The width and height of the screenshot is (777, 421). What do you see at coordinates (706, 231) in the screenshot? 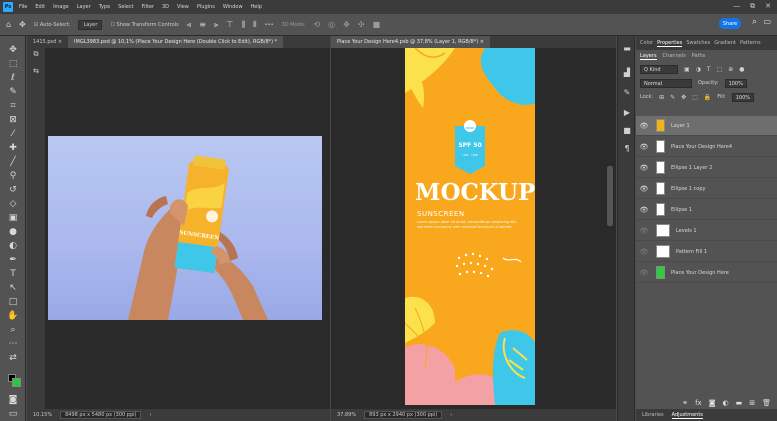
I see `layer-row: 👁 Levels 1` at bounding box center [706, 231].